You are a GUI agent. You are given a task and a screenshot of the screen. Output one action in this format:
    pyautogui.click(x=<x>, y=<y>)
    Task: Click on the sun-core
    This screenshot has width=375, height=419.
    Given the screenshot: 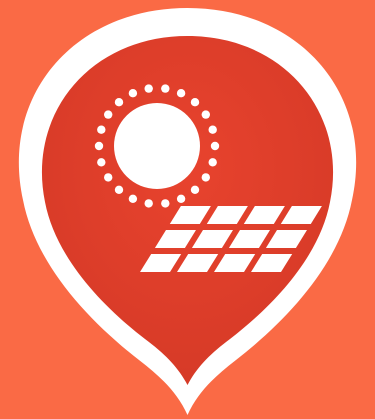 What is the action you would take?
    pyautogui.click(x=157, y=146)
    